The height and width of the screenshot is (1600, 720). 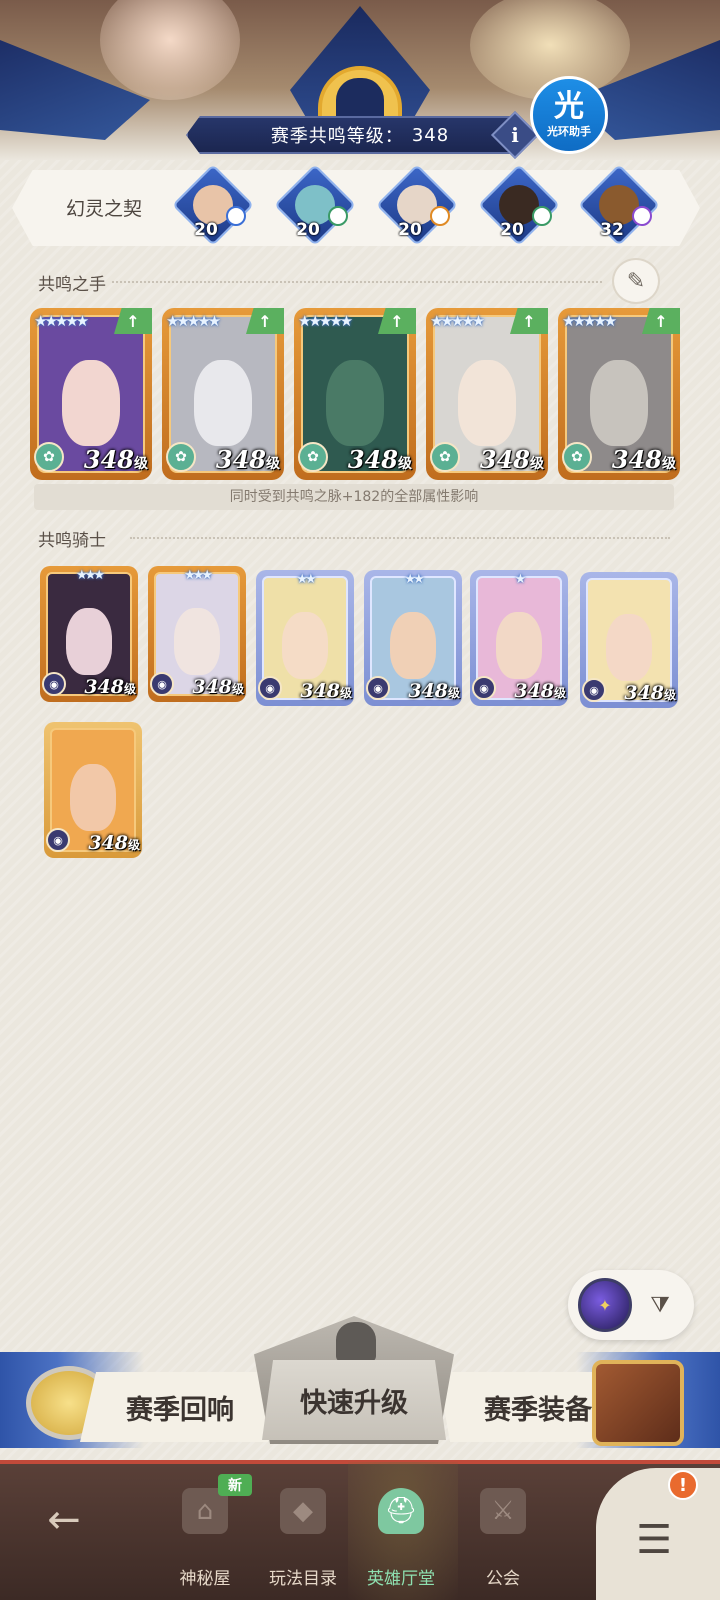 I want to click on nav-label: 公会, so click(x=503, y=1579).